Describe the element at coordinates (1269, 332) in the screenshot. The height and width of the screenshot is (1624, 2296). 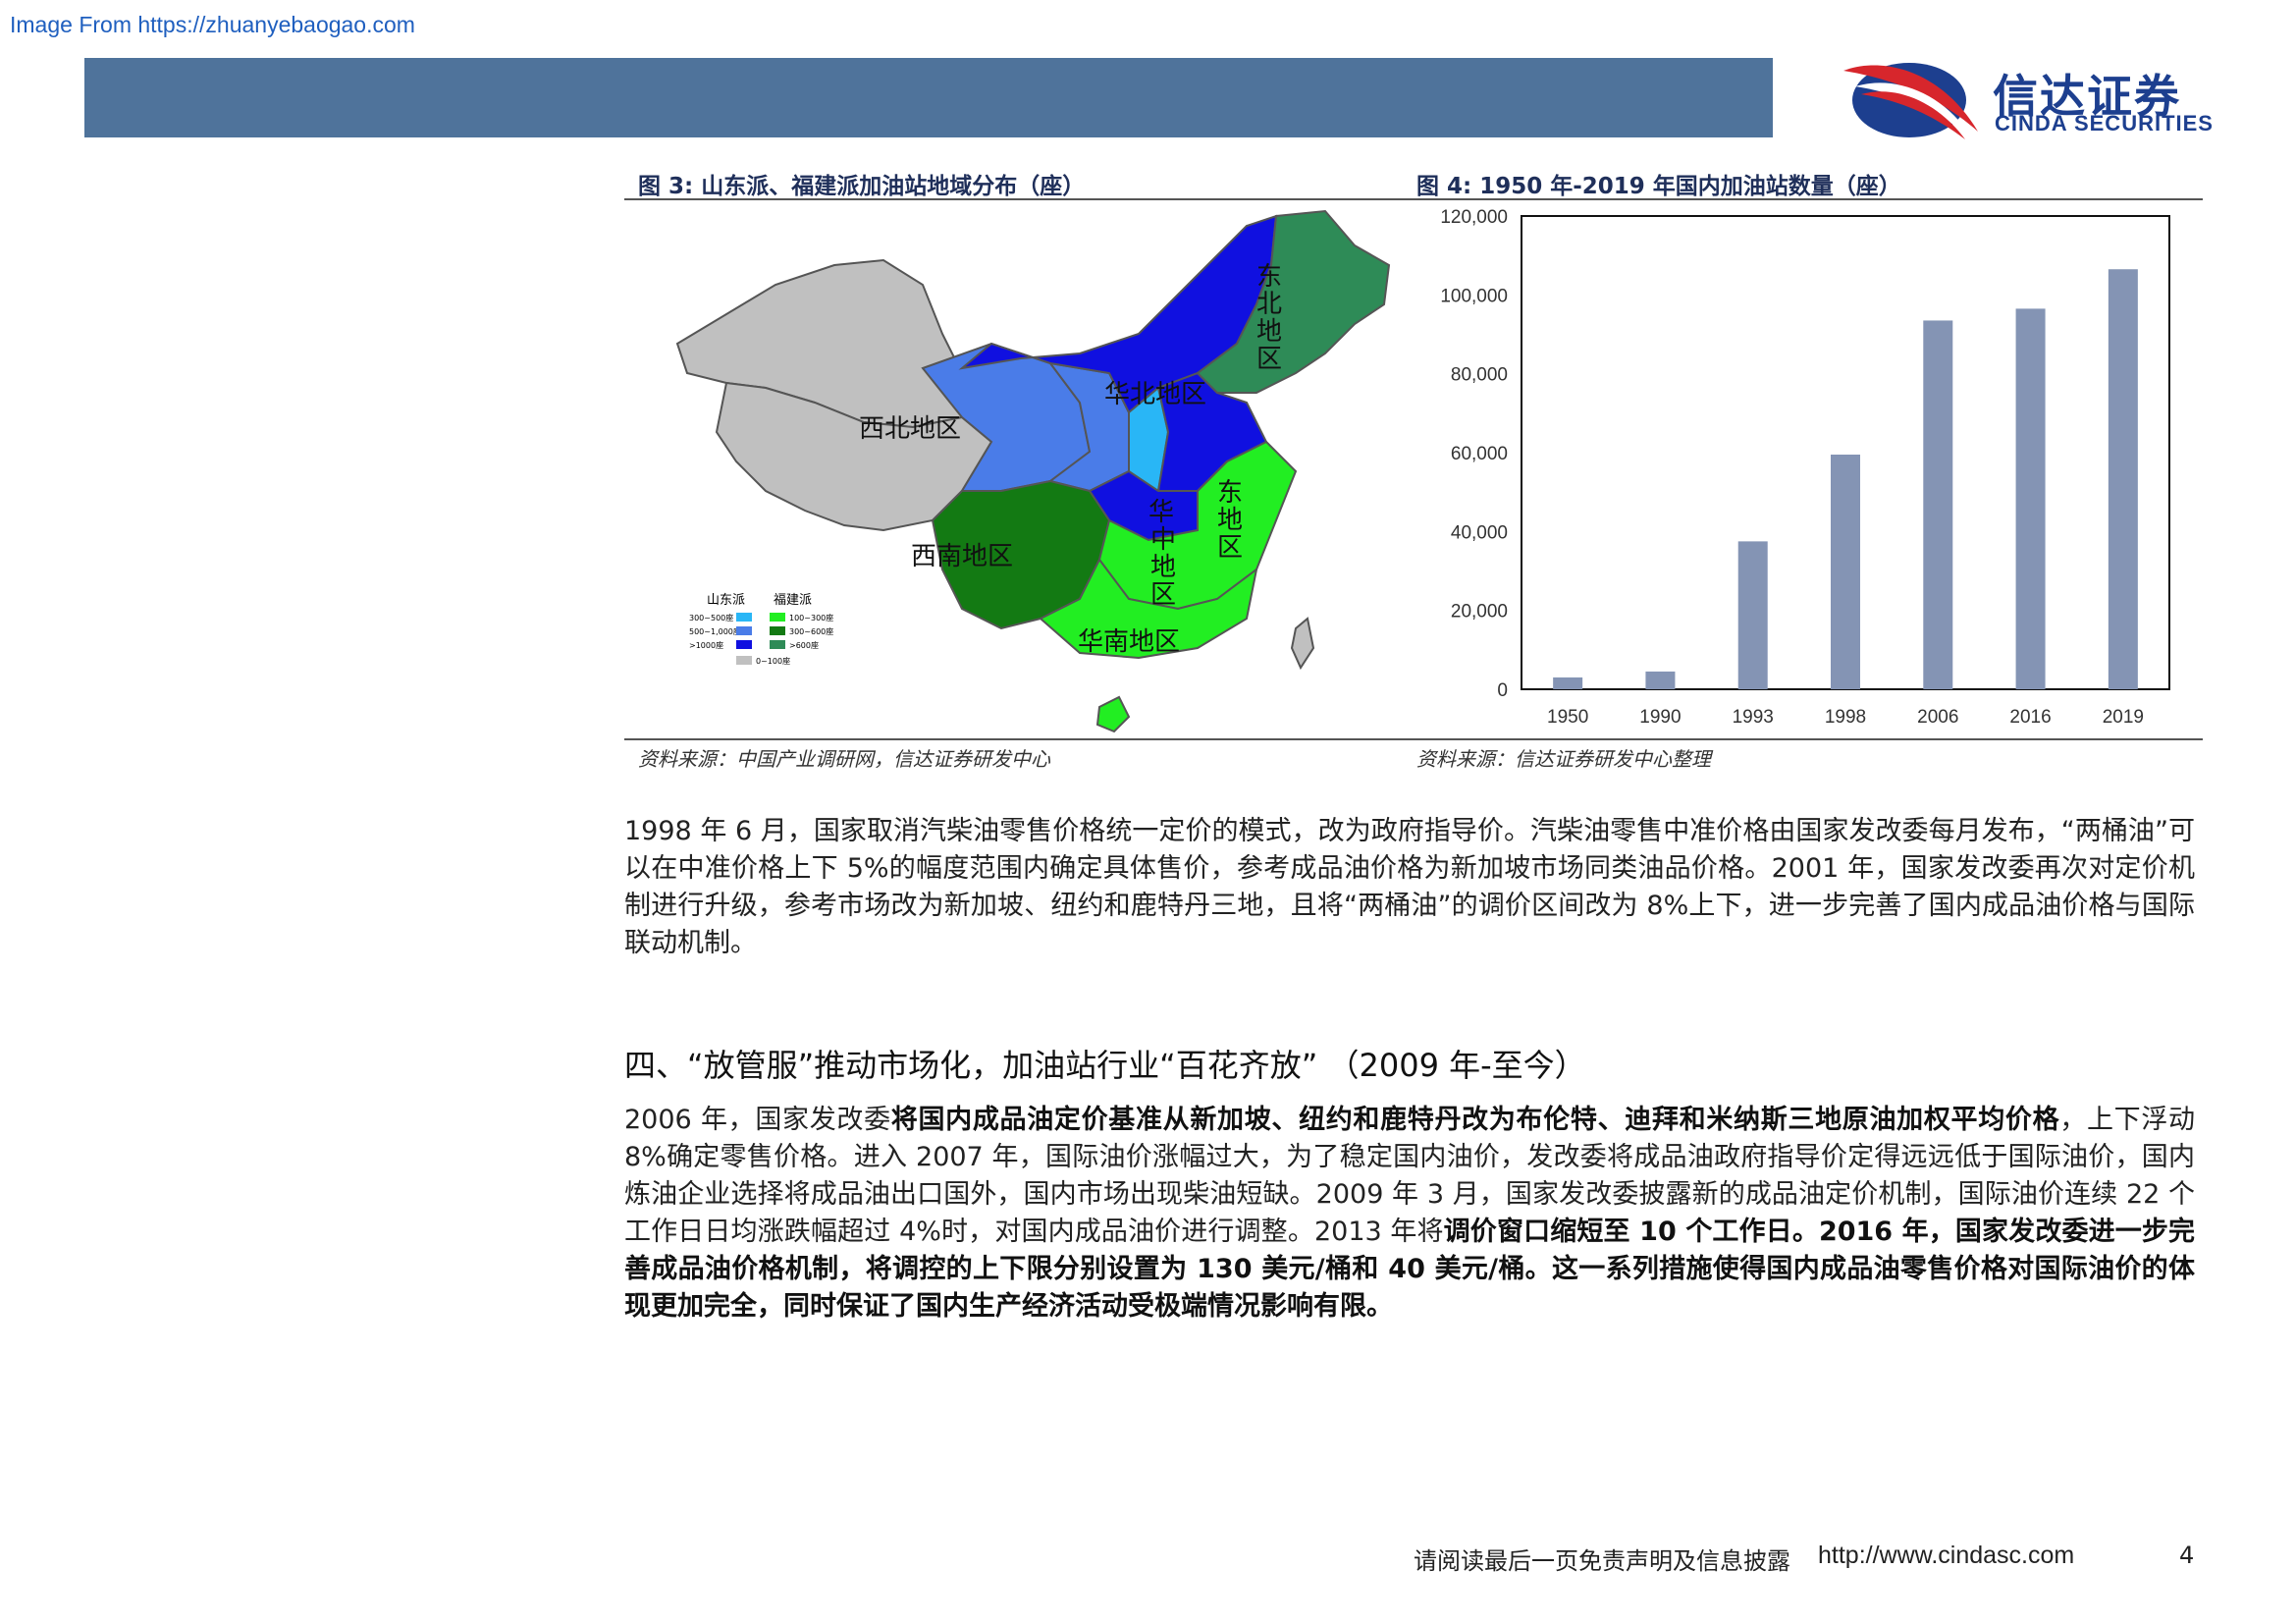
I see `label-northeast-3: 地` at that location.